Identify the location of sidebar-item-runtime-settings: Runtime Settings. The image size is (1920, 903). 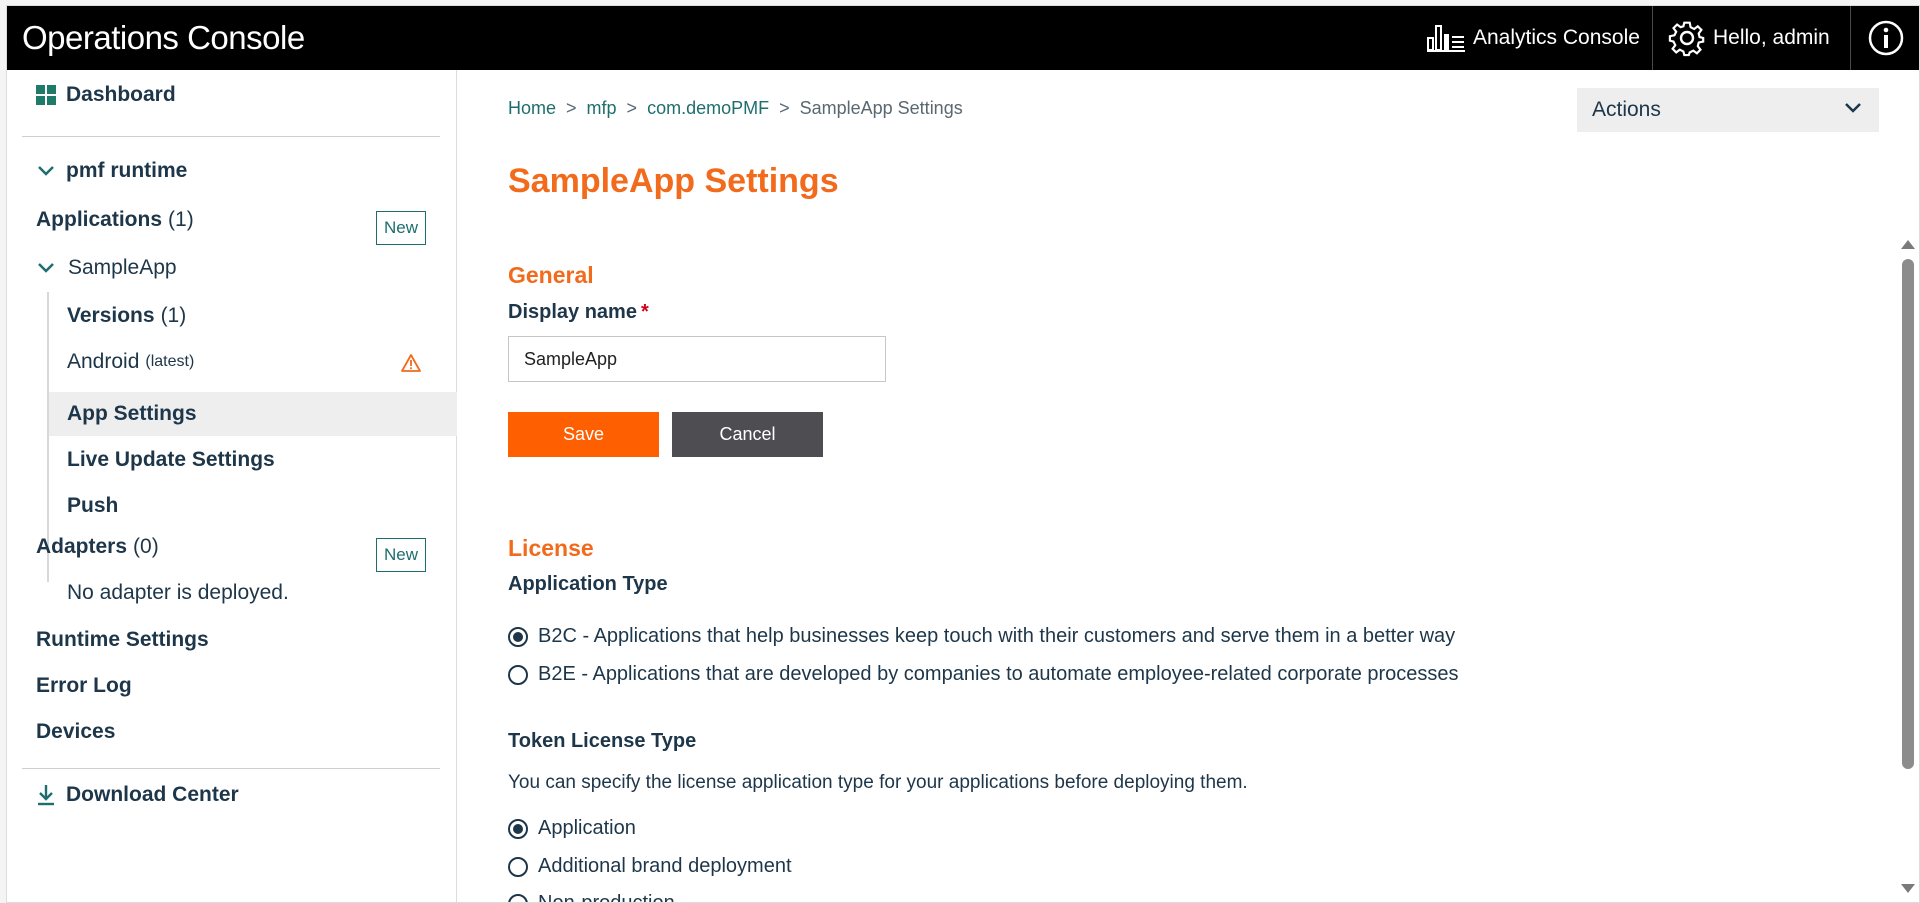
(122, 640).